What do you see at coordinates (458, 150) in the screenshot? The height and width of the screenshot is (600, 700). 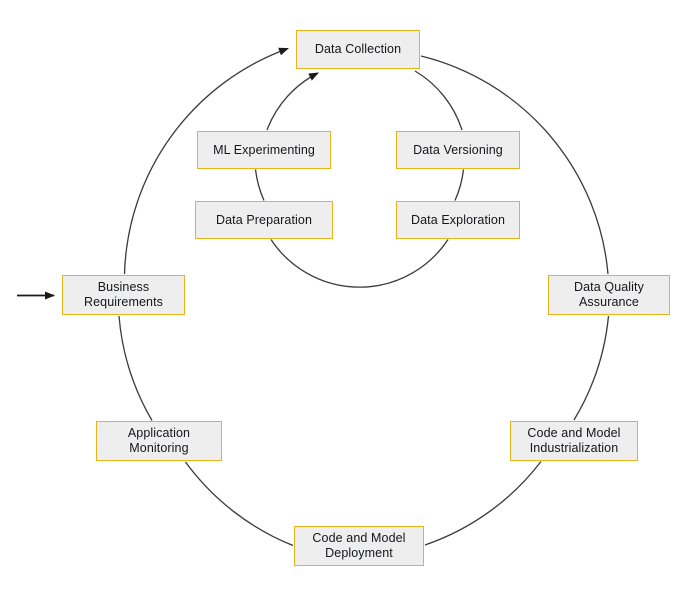 I see `node-data-versioning: Data Versioning` at bounding box center [458, 150].